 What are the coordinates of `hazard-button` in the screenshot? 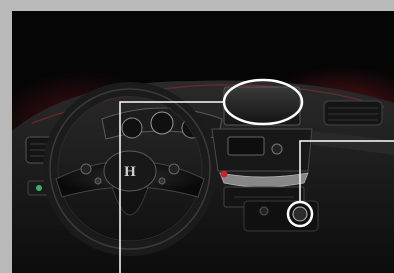 It's located at (224, 174).